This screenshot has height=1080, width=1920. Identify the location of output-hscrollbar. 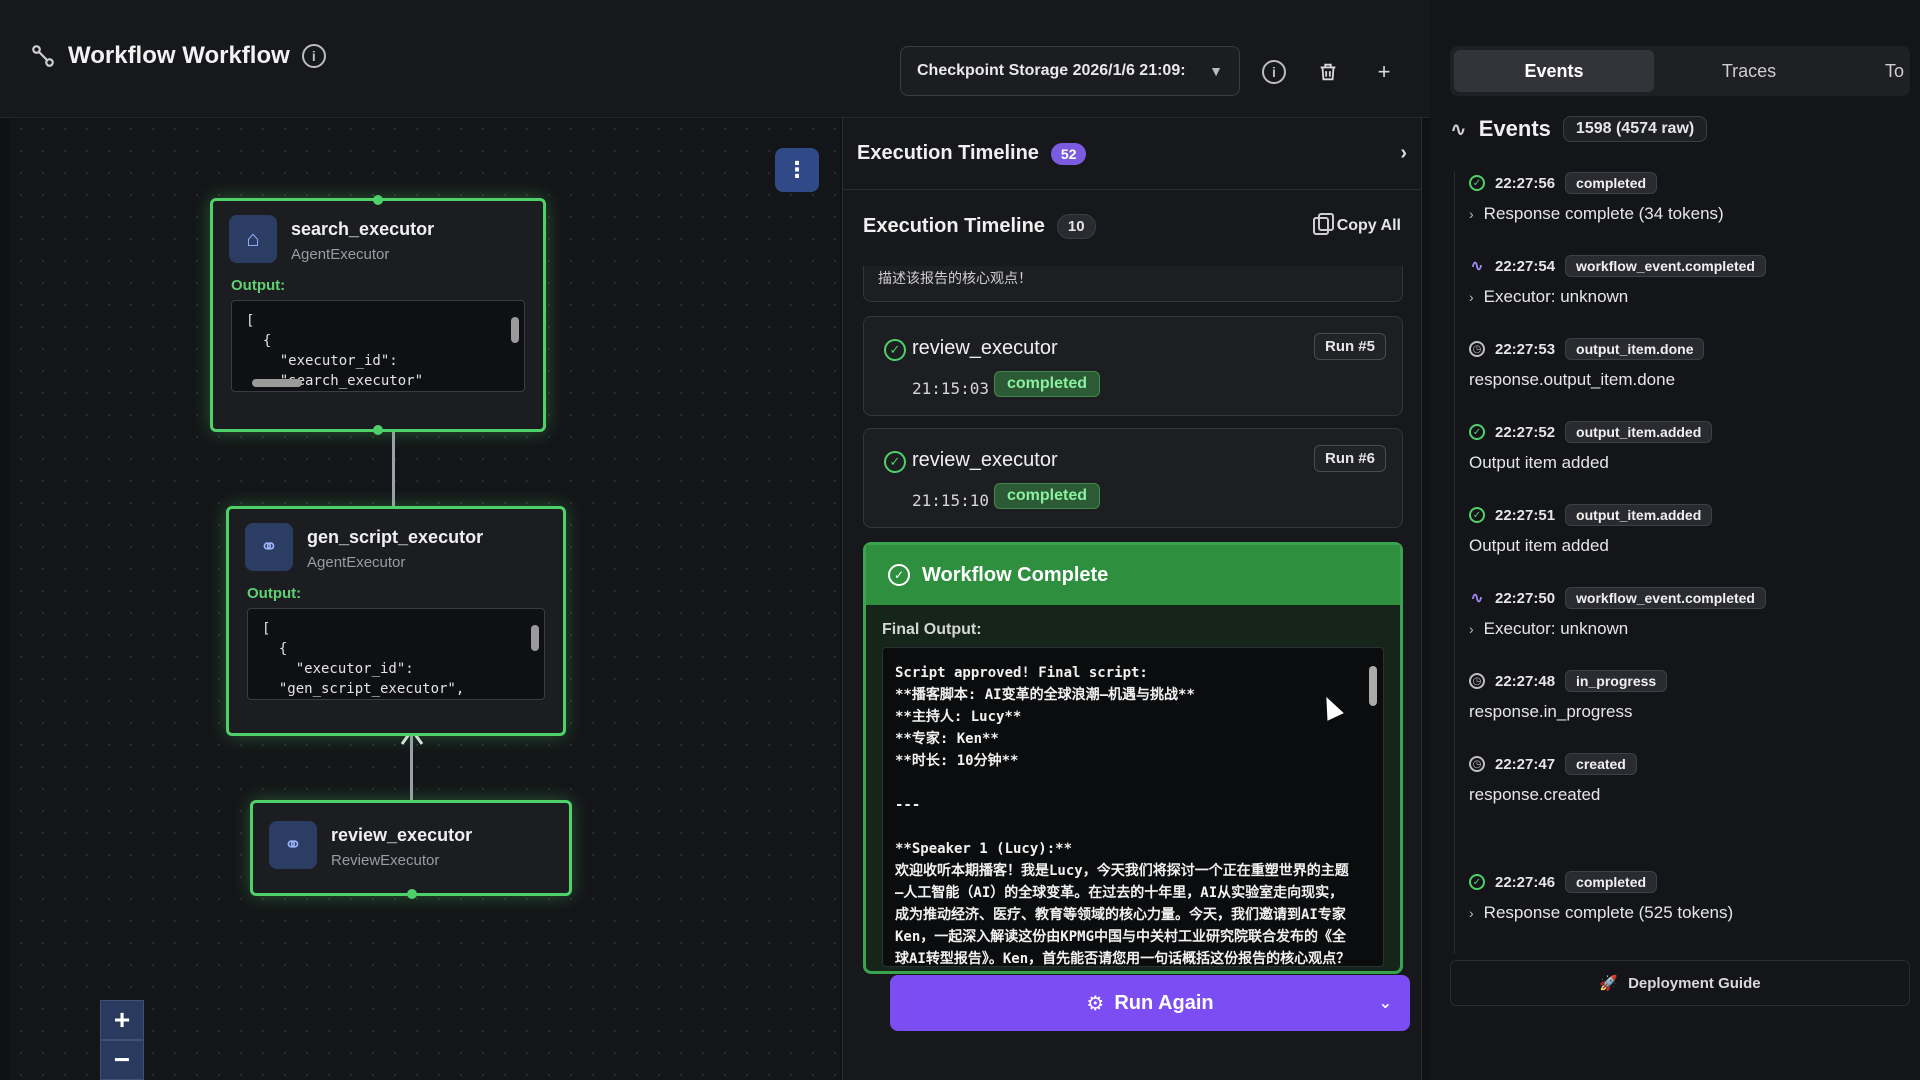
(374, 383).